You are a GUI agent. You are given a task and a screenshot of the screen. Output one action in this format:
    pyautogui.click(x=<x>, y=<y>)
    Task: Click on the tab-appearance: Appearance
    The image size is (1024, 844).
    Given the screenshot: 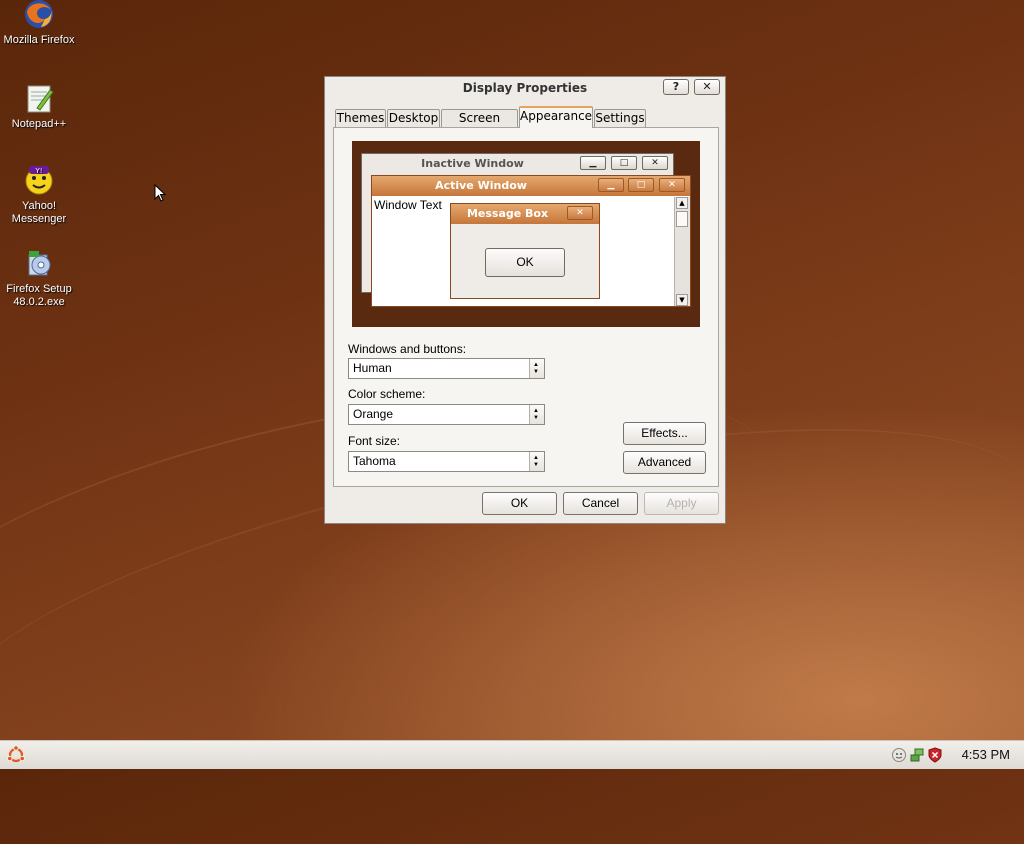 What is the action you would take?
    pyautogui.click(x=556, y=117)
    